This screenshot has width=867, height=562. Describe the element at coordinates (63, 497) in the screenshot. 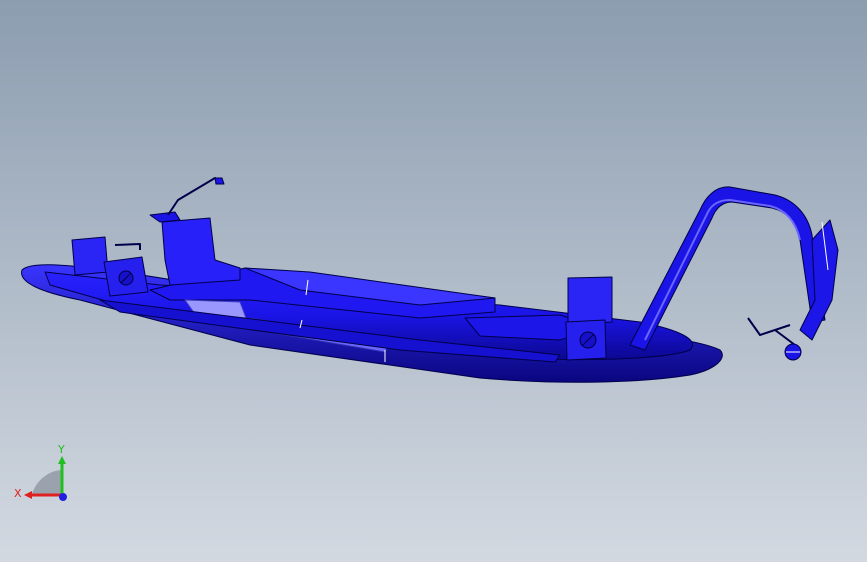

I see `z-axis-dot` at that location.